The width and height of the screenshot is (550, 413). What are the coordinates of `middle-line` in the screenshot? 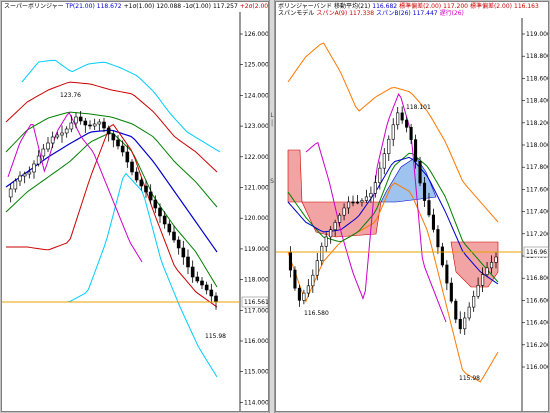 It's located at (111, 191).